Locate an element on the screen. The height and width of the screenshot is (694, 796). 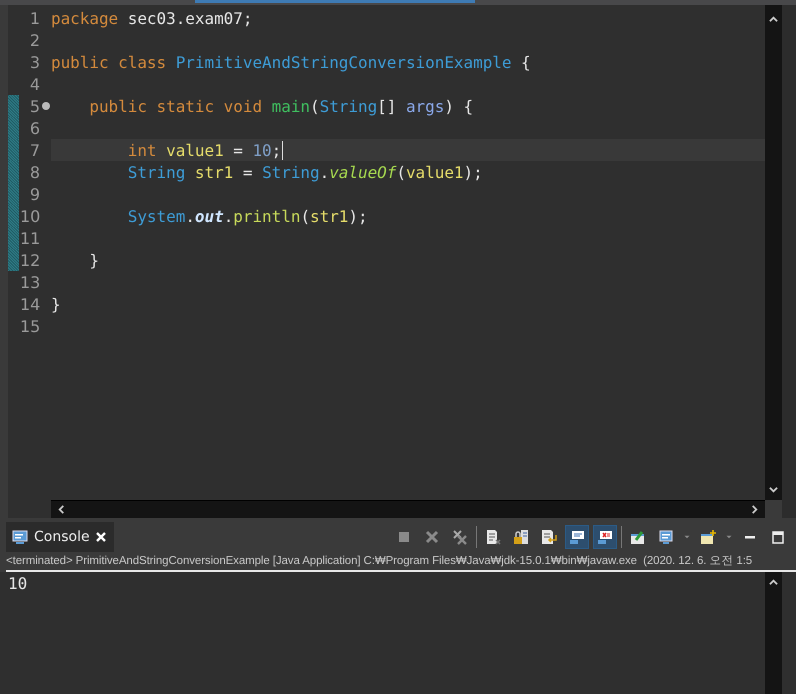
console-tab: Console is located at coordinates (60, 537).